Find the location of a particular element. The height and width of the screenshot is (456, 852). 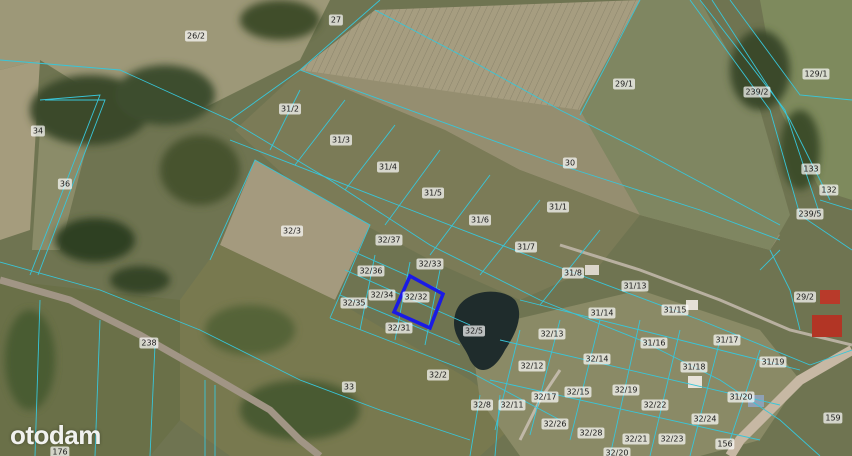

parcel-label-31-19: 31/19 is located at coordinates (773, 362).